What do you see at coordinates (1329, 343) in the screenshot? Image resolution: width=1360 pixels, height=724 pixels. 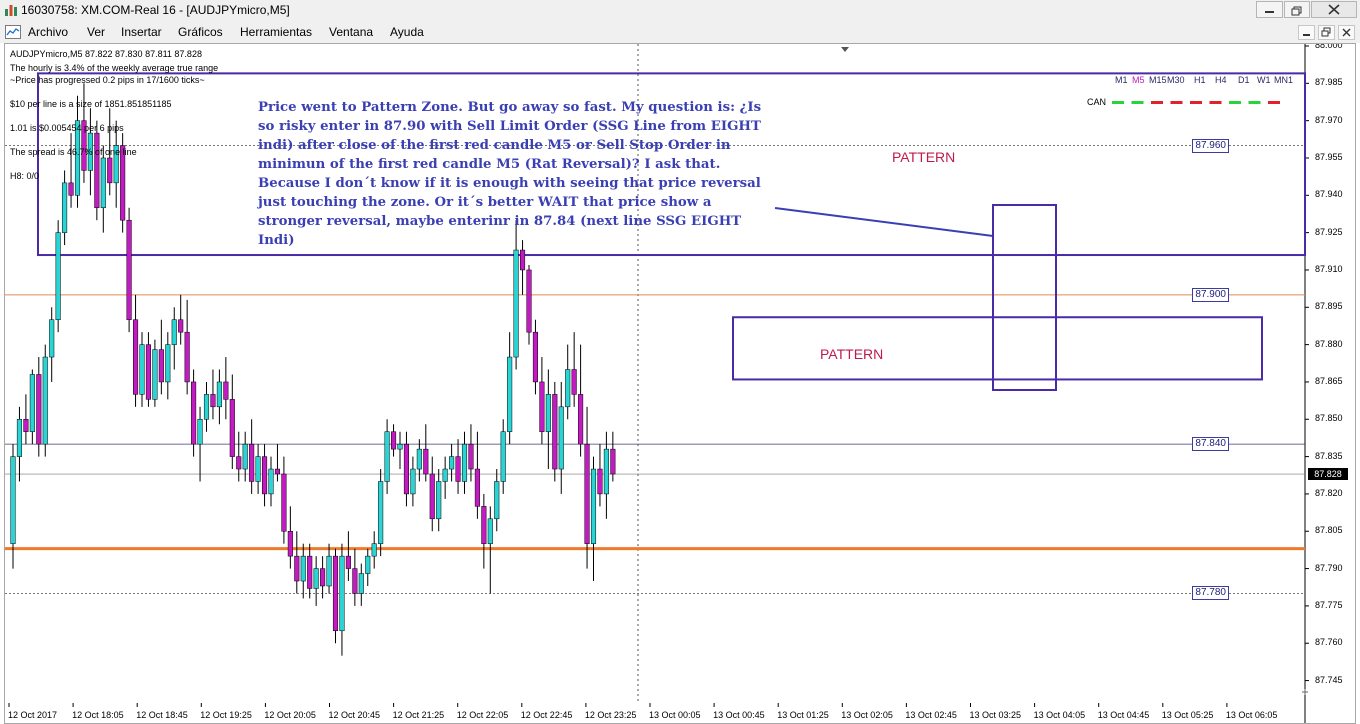 I see `y-tick-label: 87.880` at bounding box center [1329, 343].